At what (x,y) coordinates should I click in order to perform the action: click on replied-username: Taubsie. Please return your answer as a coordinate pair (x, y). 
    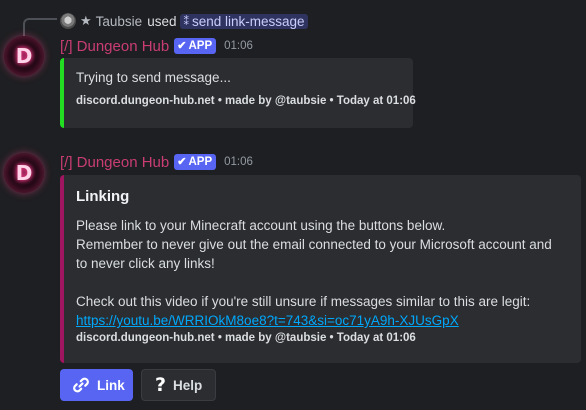
    Looking at the image, I should click on (119, 21).